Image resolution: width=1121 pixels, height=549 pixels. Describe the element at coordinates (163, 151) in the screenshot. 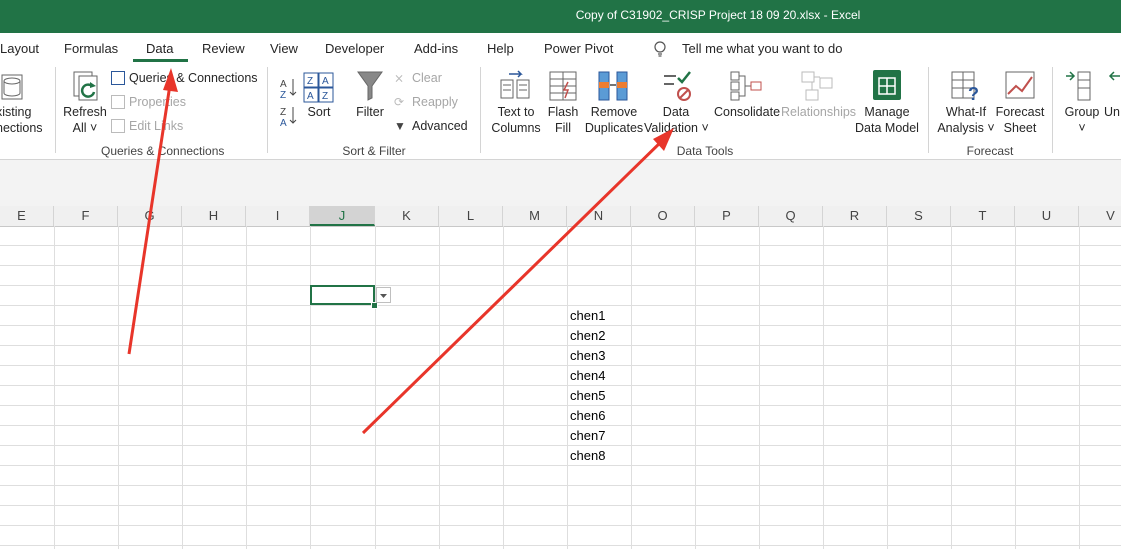

I see `group-label-queries: Queries & Connections` at that location.